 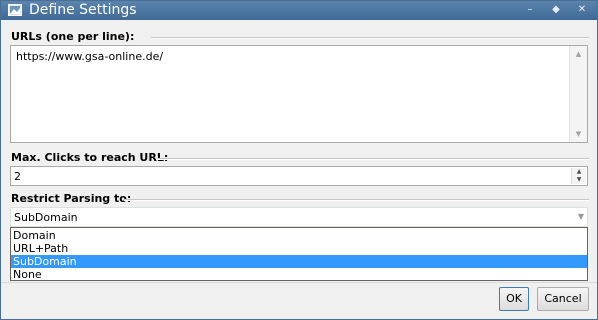 I want to click on spinner-buttons: ▲ ▼, so click(x=578, y=176).